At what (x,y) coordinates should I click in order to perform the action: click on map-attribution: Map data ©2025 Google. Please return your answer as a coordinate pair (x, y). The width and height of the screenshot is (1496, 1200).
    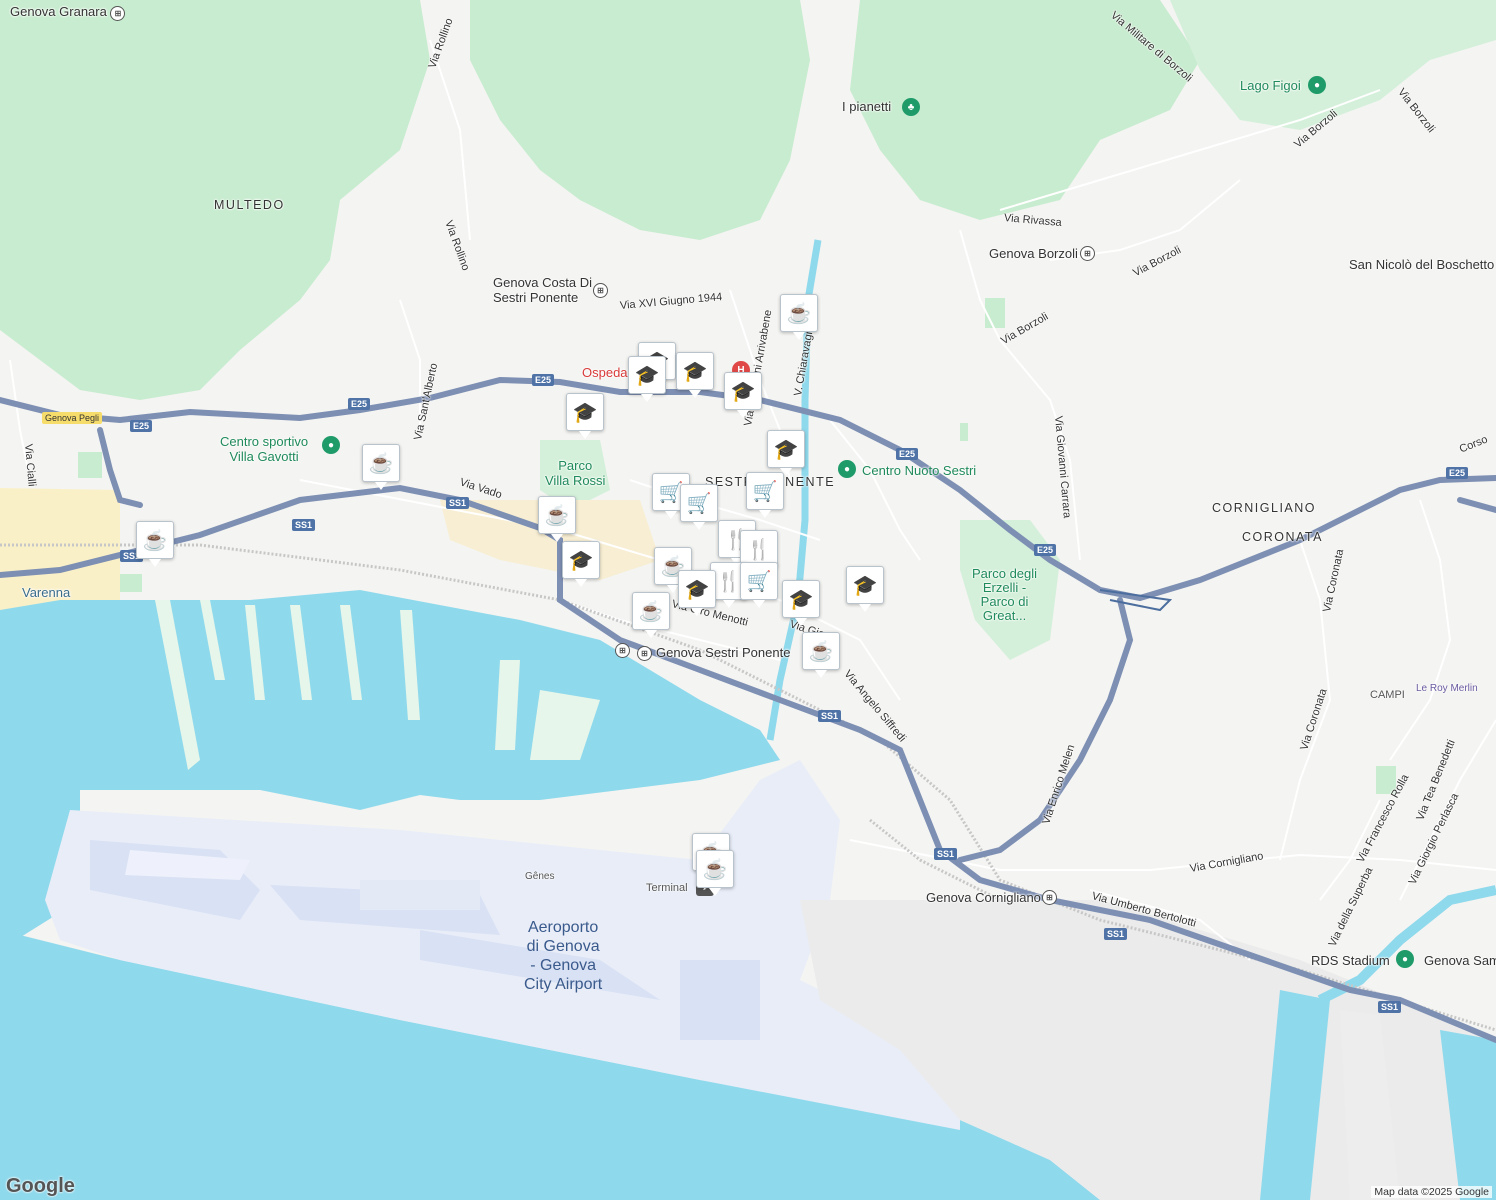
    Looking at the image, I should click on (1431, 1192).